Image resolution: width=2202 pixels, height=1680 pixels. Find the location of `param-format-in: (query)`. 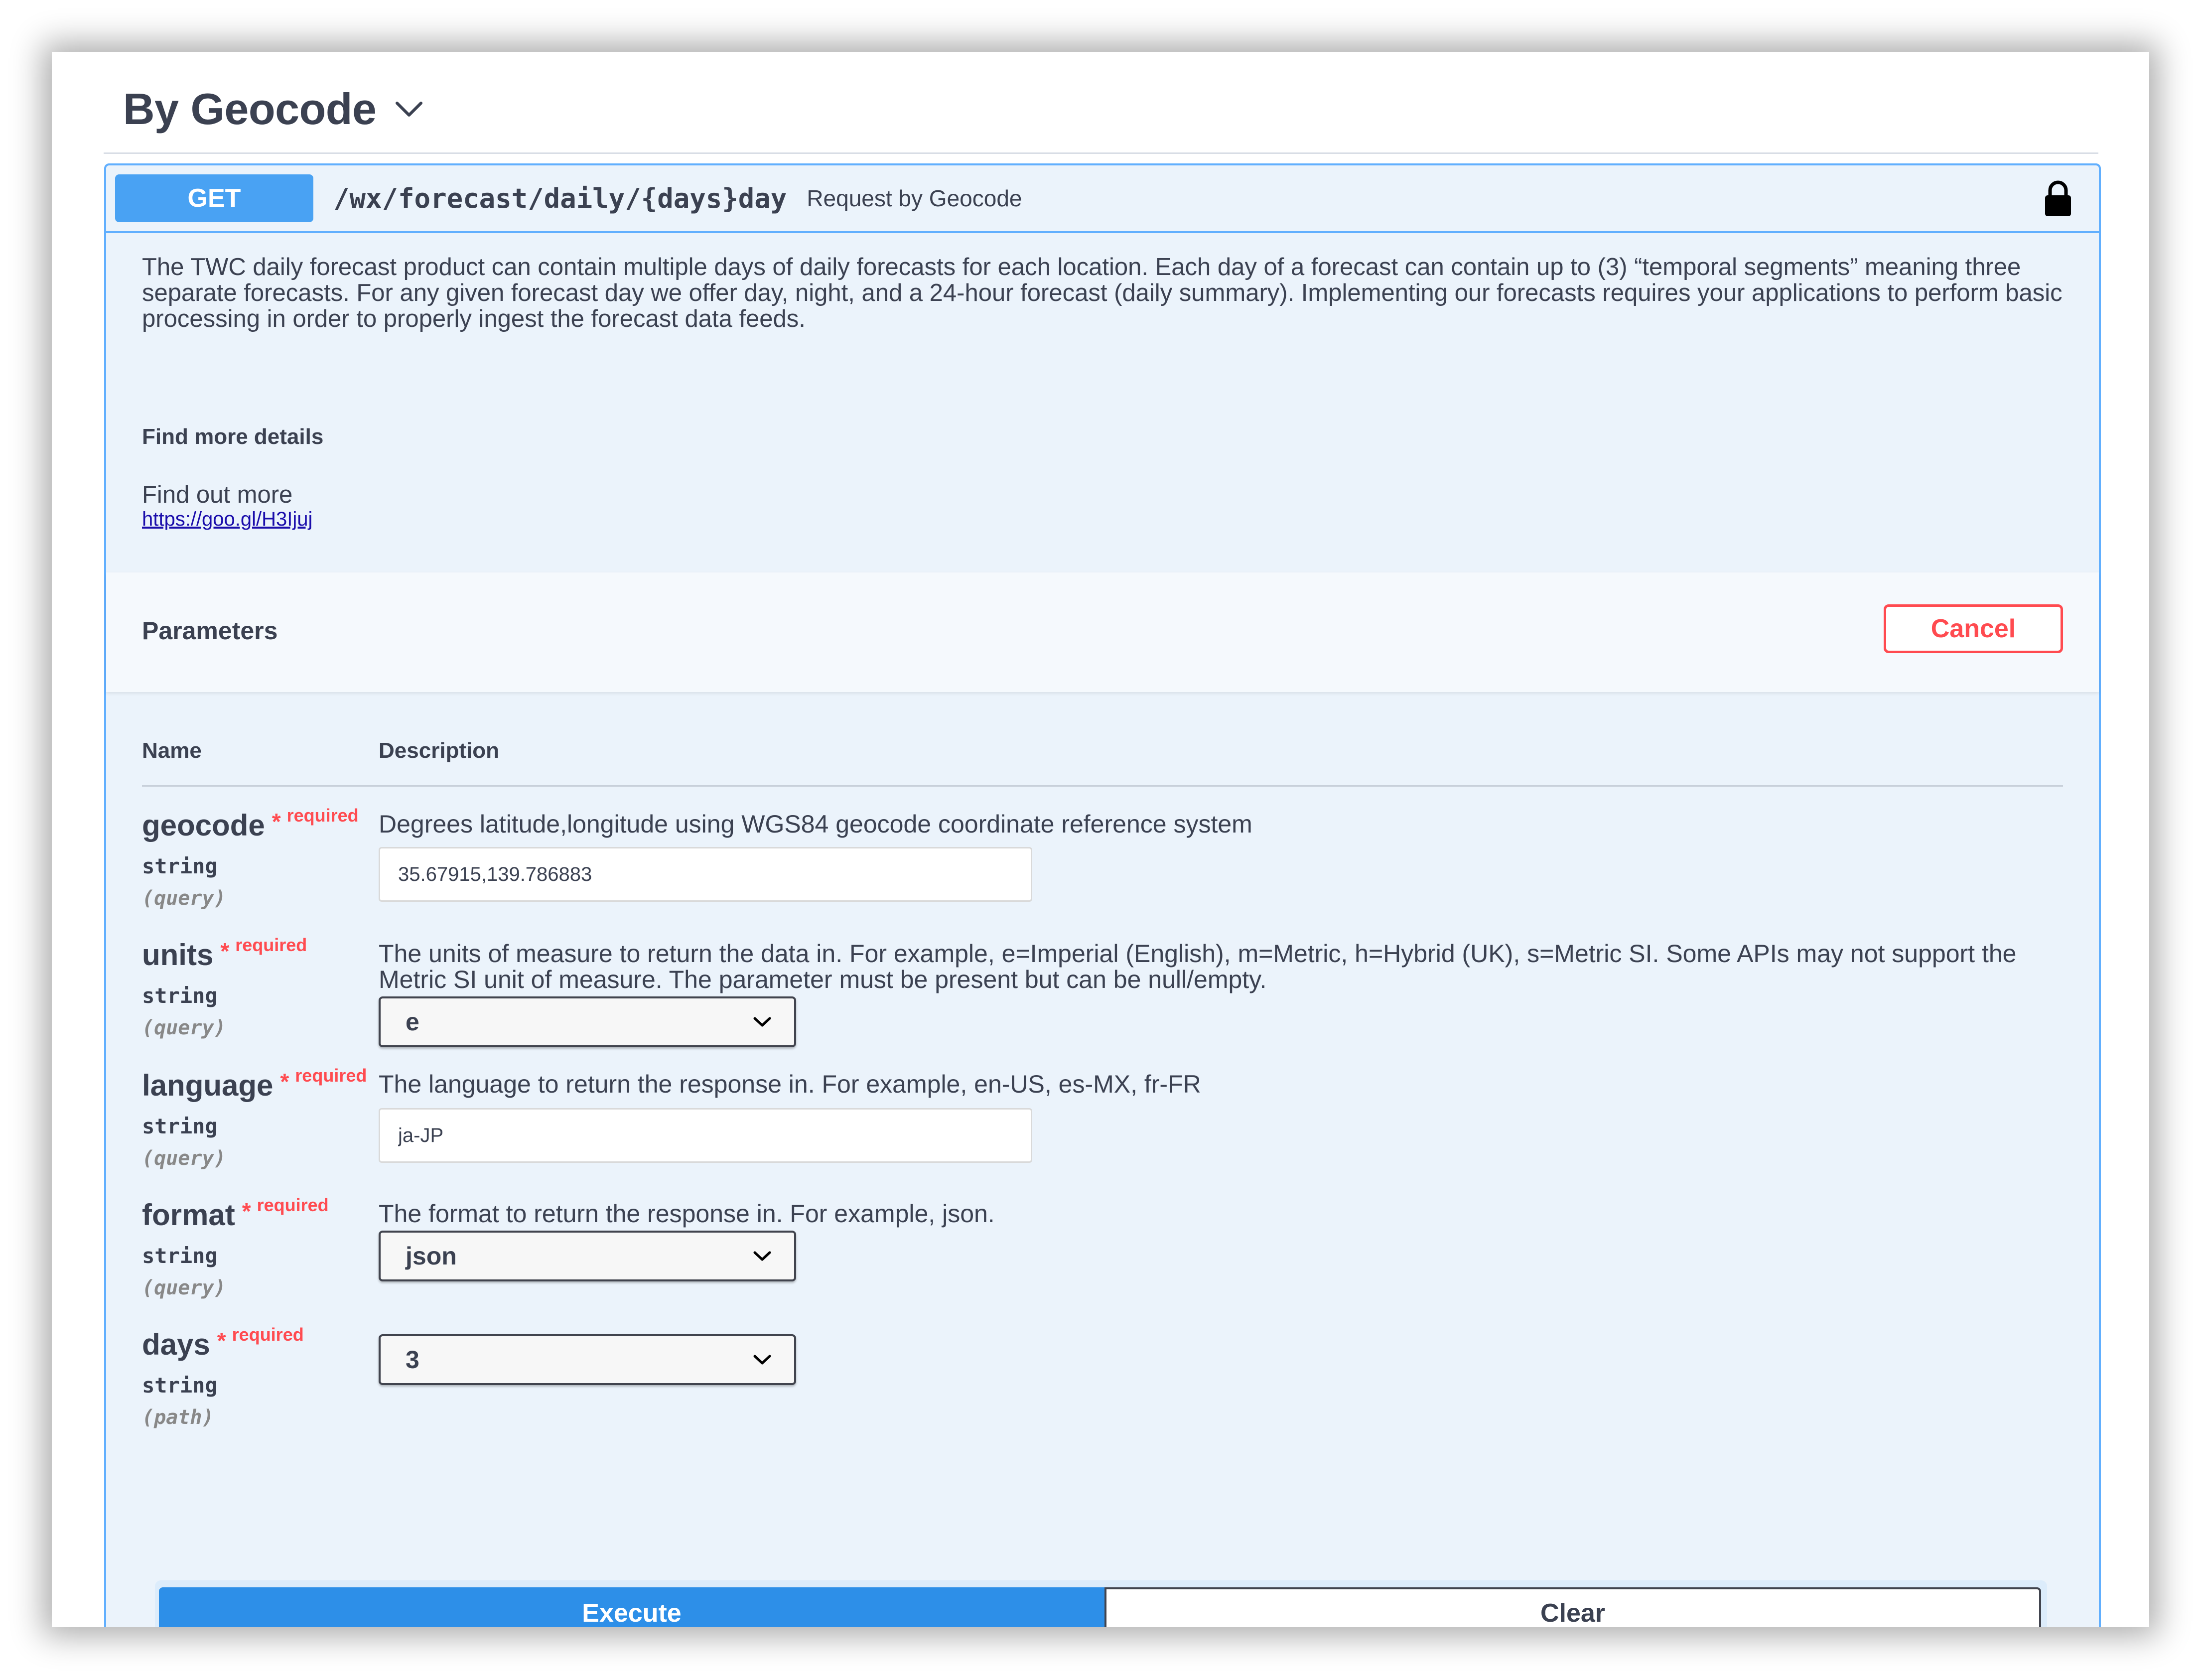

param-format-in: (query) is located at coordinates (184, 1287).